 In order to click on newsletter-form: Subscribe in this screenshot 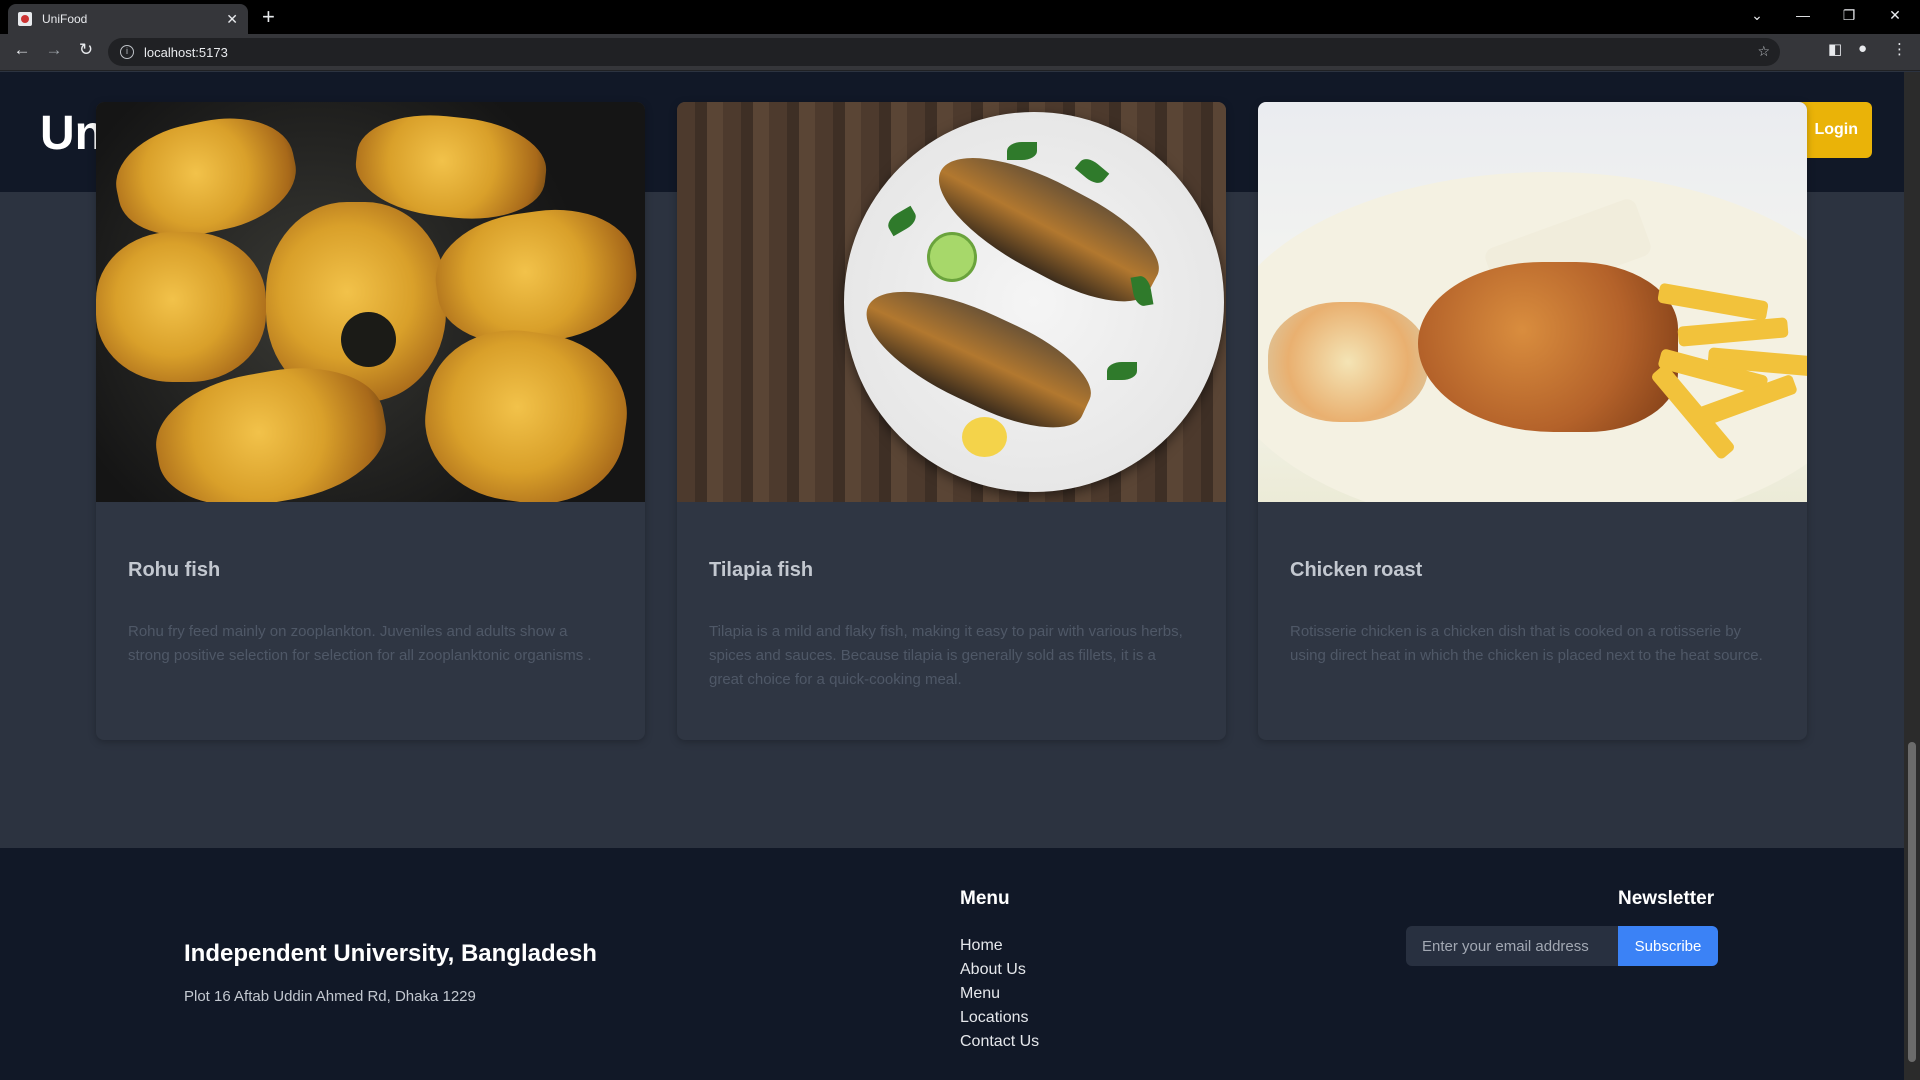, I will do `click(1562, 946)`.